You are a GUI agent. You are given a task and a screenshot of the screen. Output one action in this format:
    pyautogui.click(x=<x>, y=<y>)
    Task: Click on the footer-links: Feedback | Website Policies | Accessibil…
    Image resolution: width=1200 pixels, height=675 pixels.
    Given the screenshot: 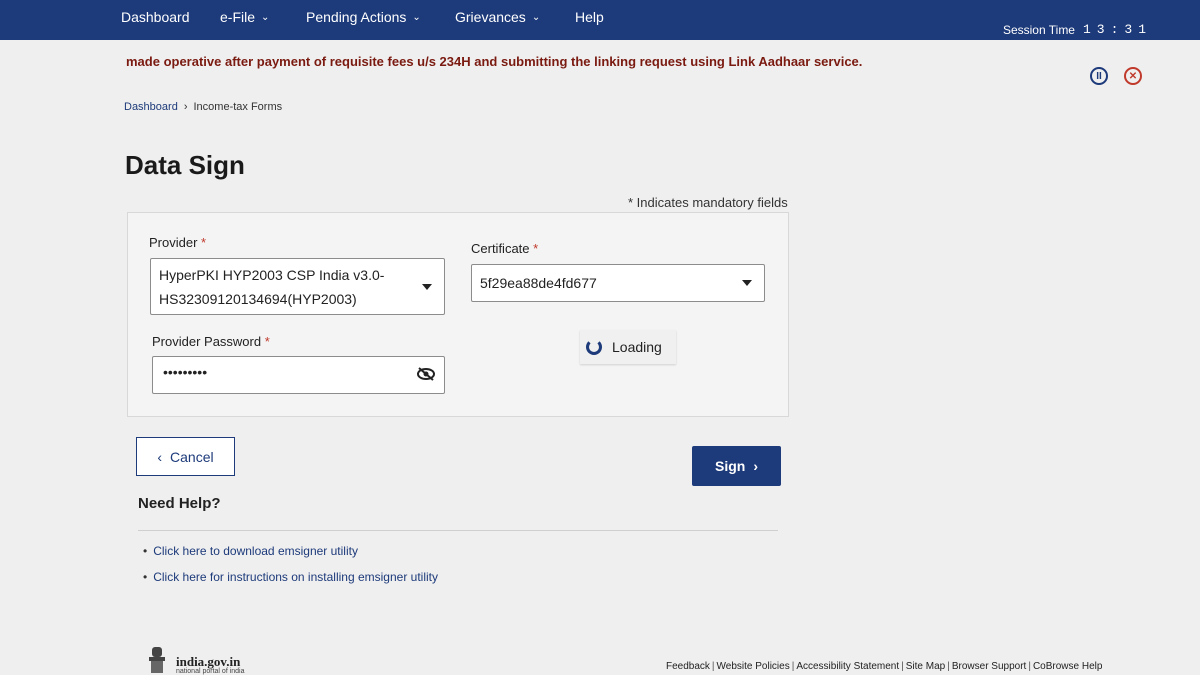 What is the action you would take?
    pyautogui.click(x=884, y=666)
    